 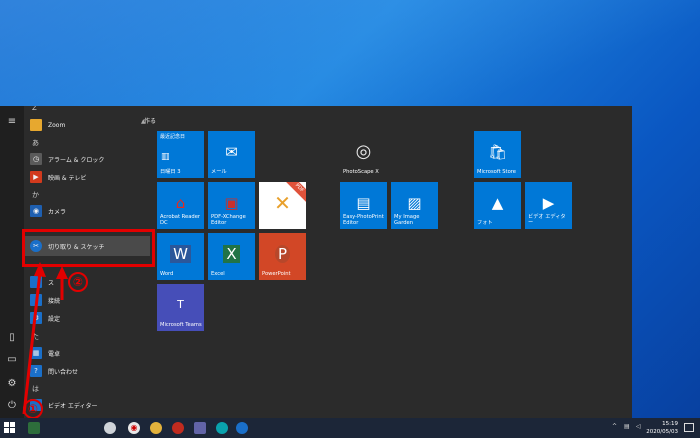 What do you see at coordinates (32, 343) in the screenshot?
I see `arrow-1-line` at bounding box center [32, 343].